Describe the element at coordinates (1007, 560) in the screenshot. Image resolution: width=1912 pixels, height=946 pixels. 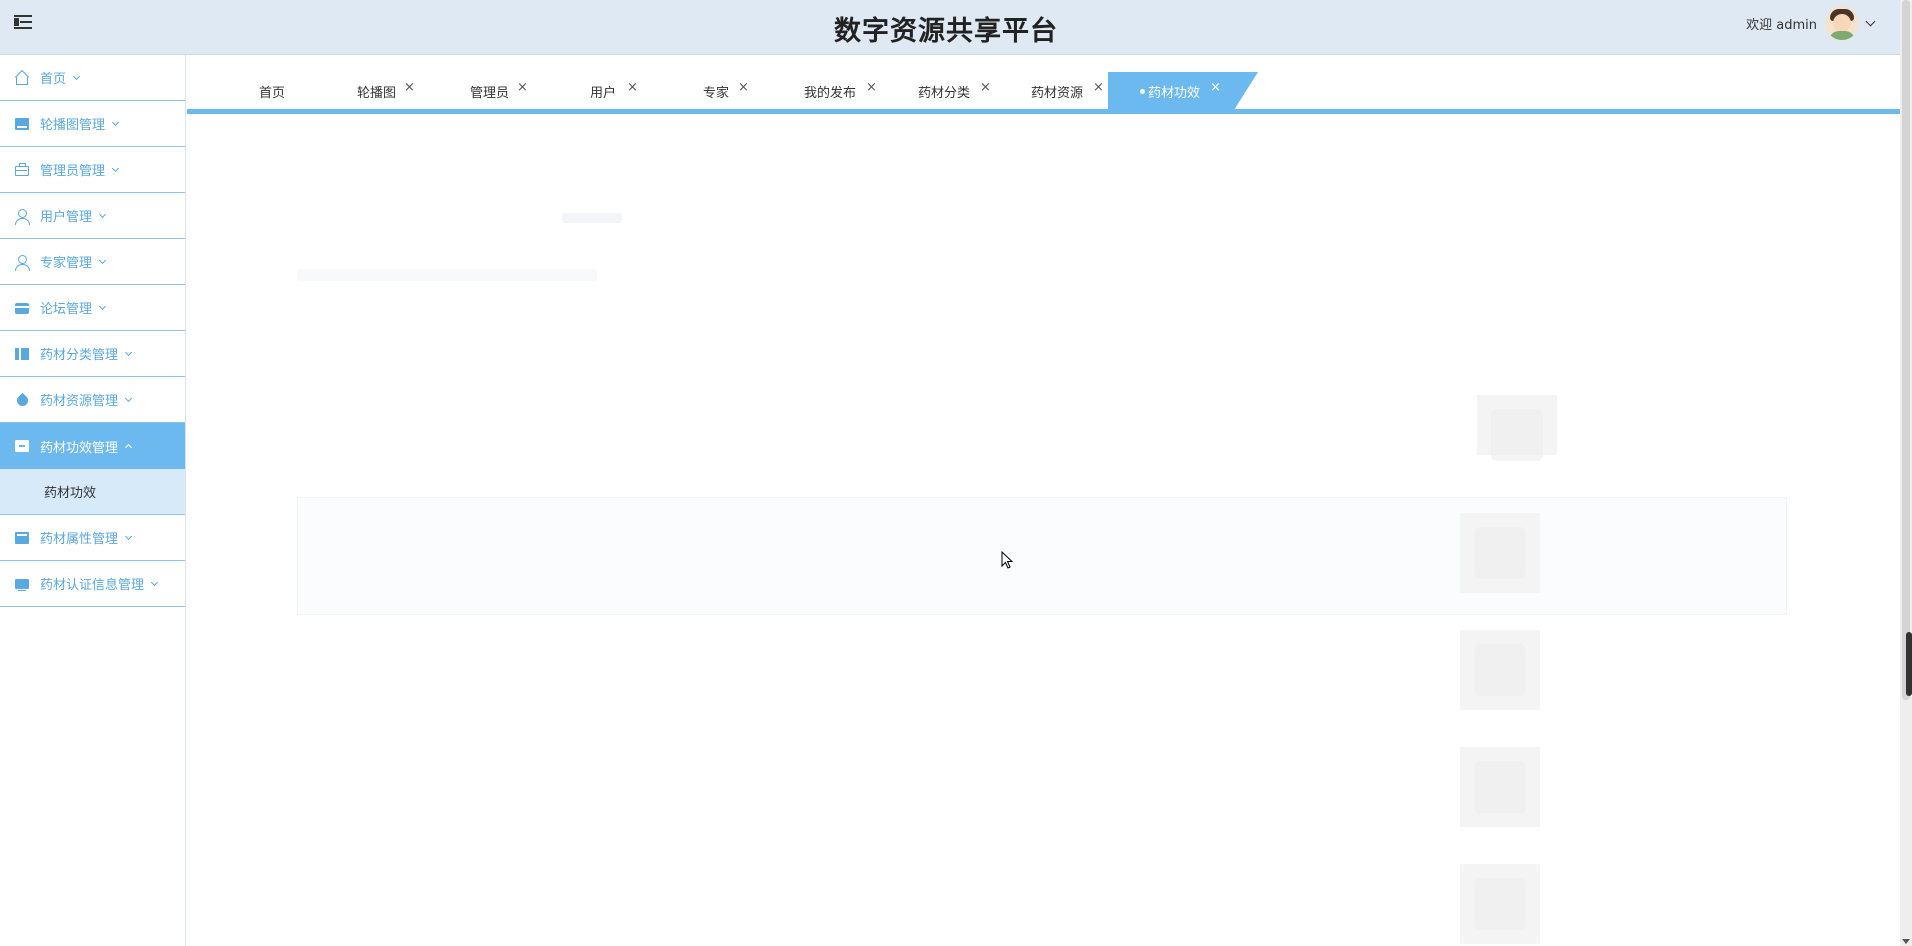
I see `mouse-cursor-icon` at that location.